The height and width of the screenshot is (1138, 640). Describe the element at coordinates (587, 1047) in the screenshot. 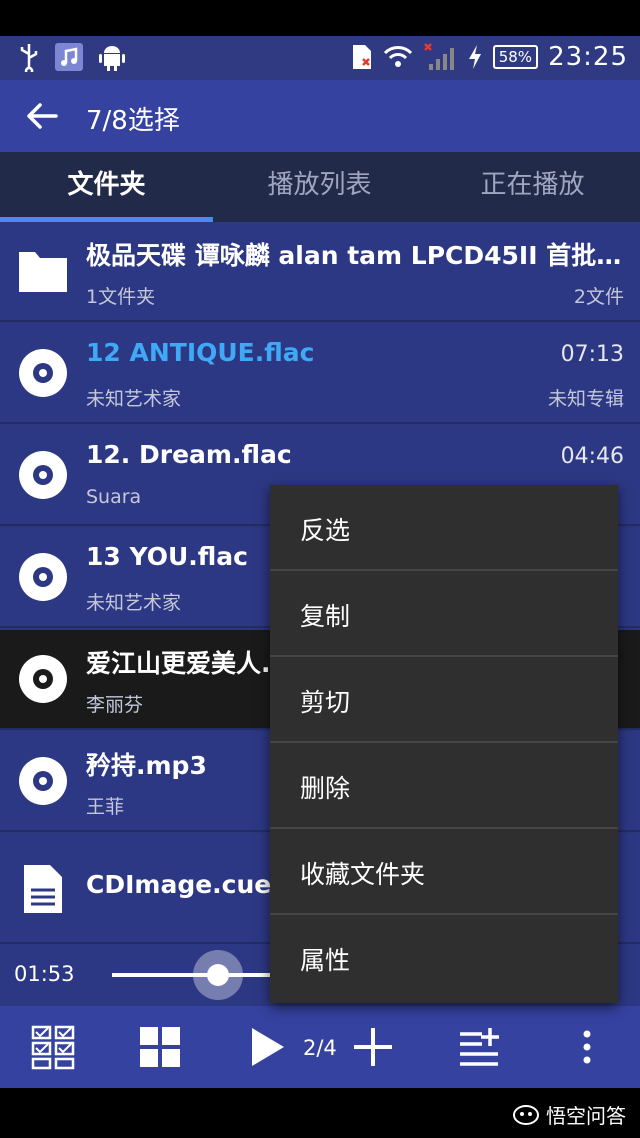

I see `more-vert-icon` at that location.